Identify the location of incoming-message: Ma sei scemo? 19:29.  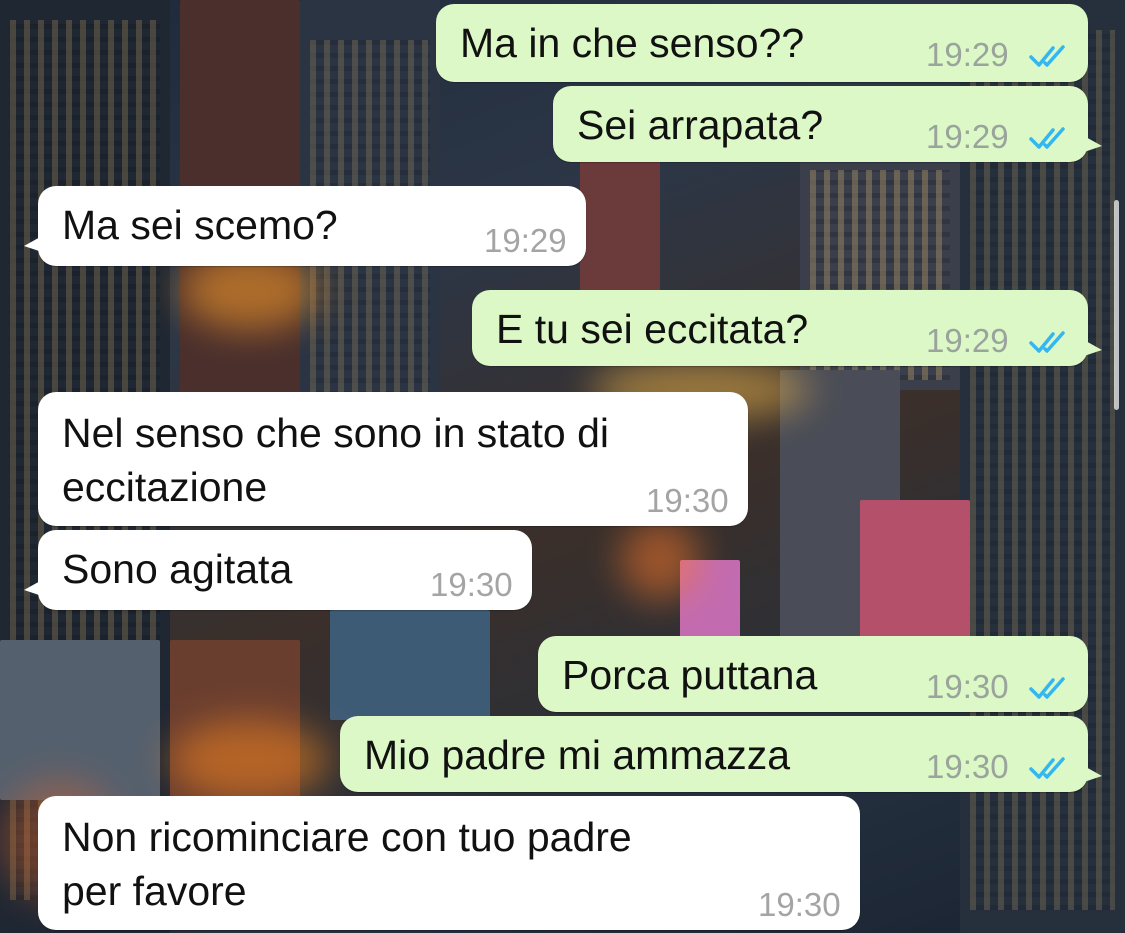
(305, 226).